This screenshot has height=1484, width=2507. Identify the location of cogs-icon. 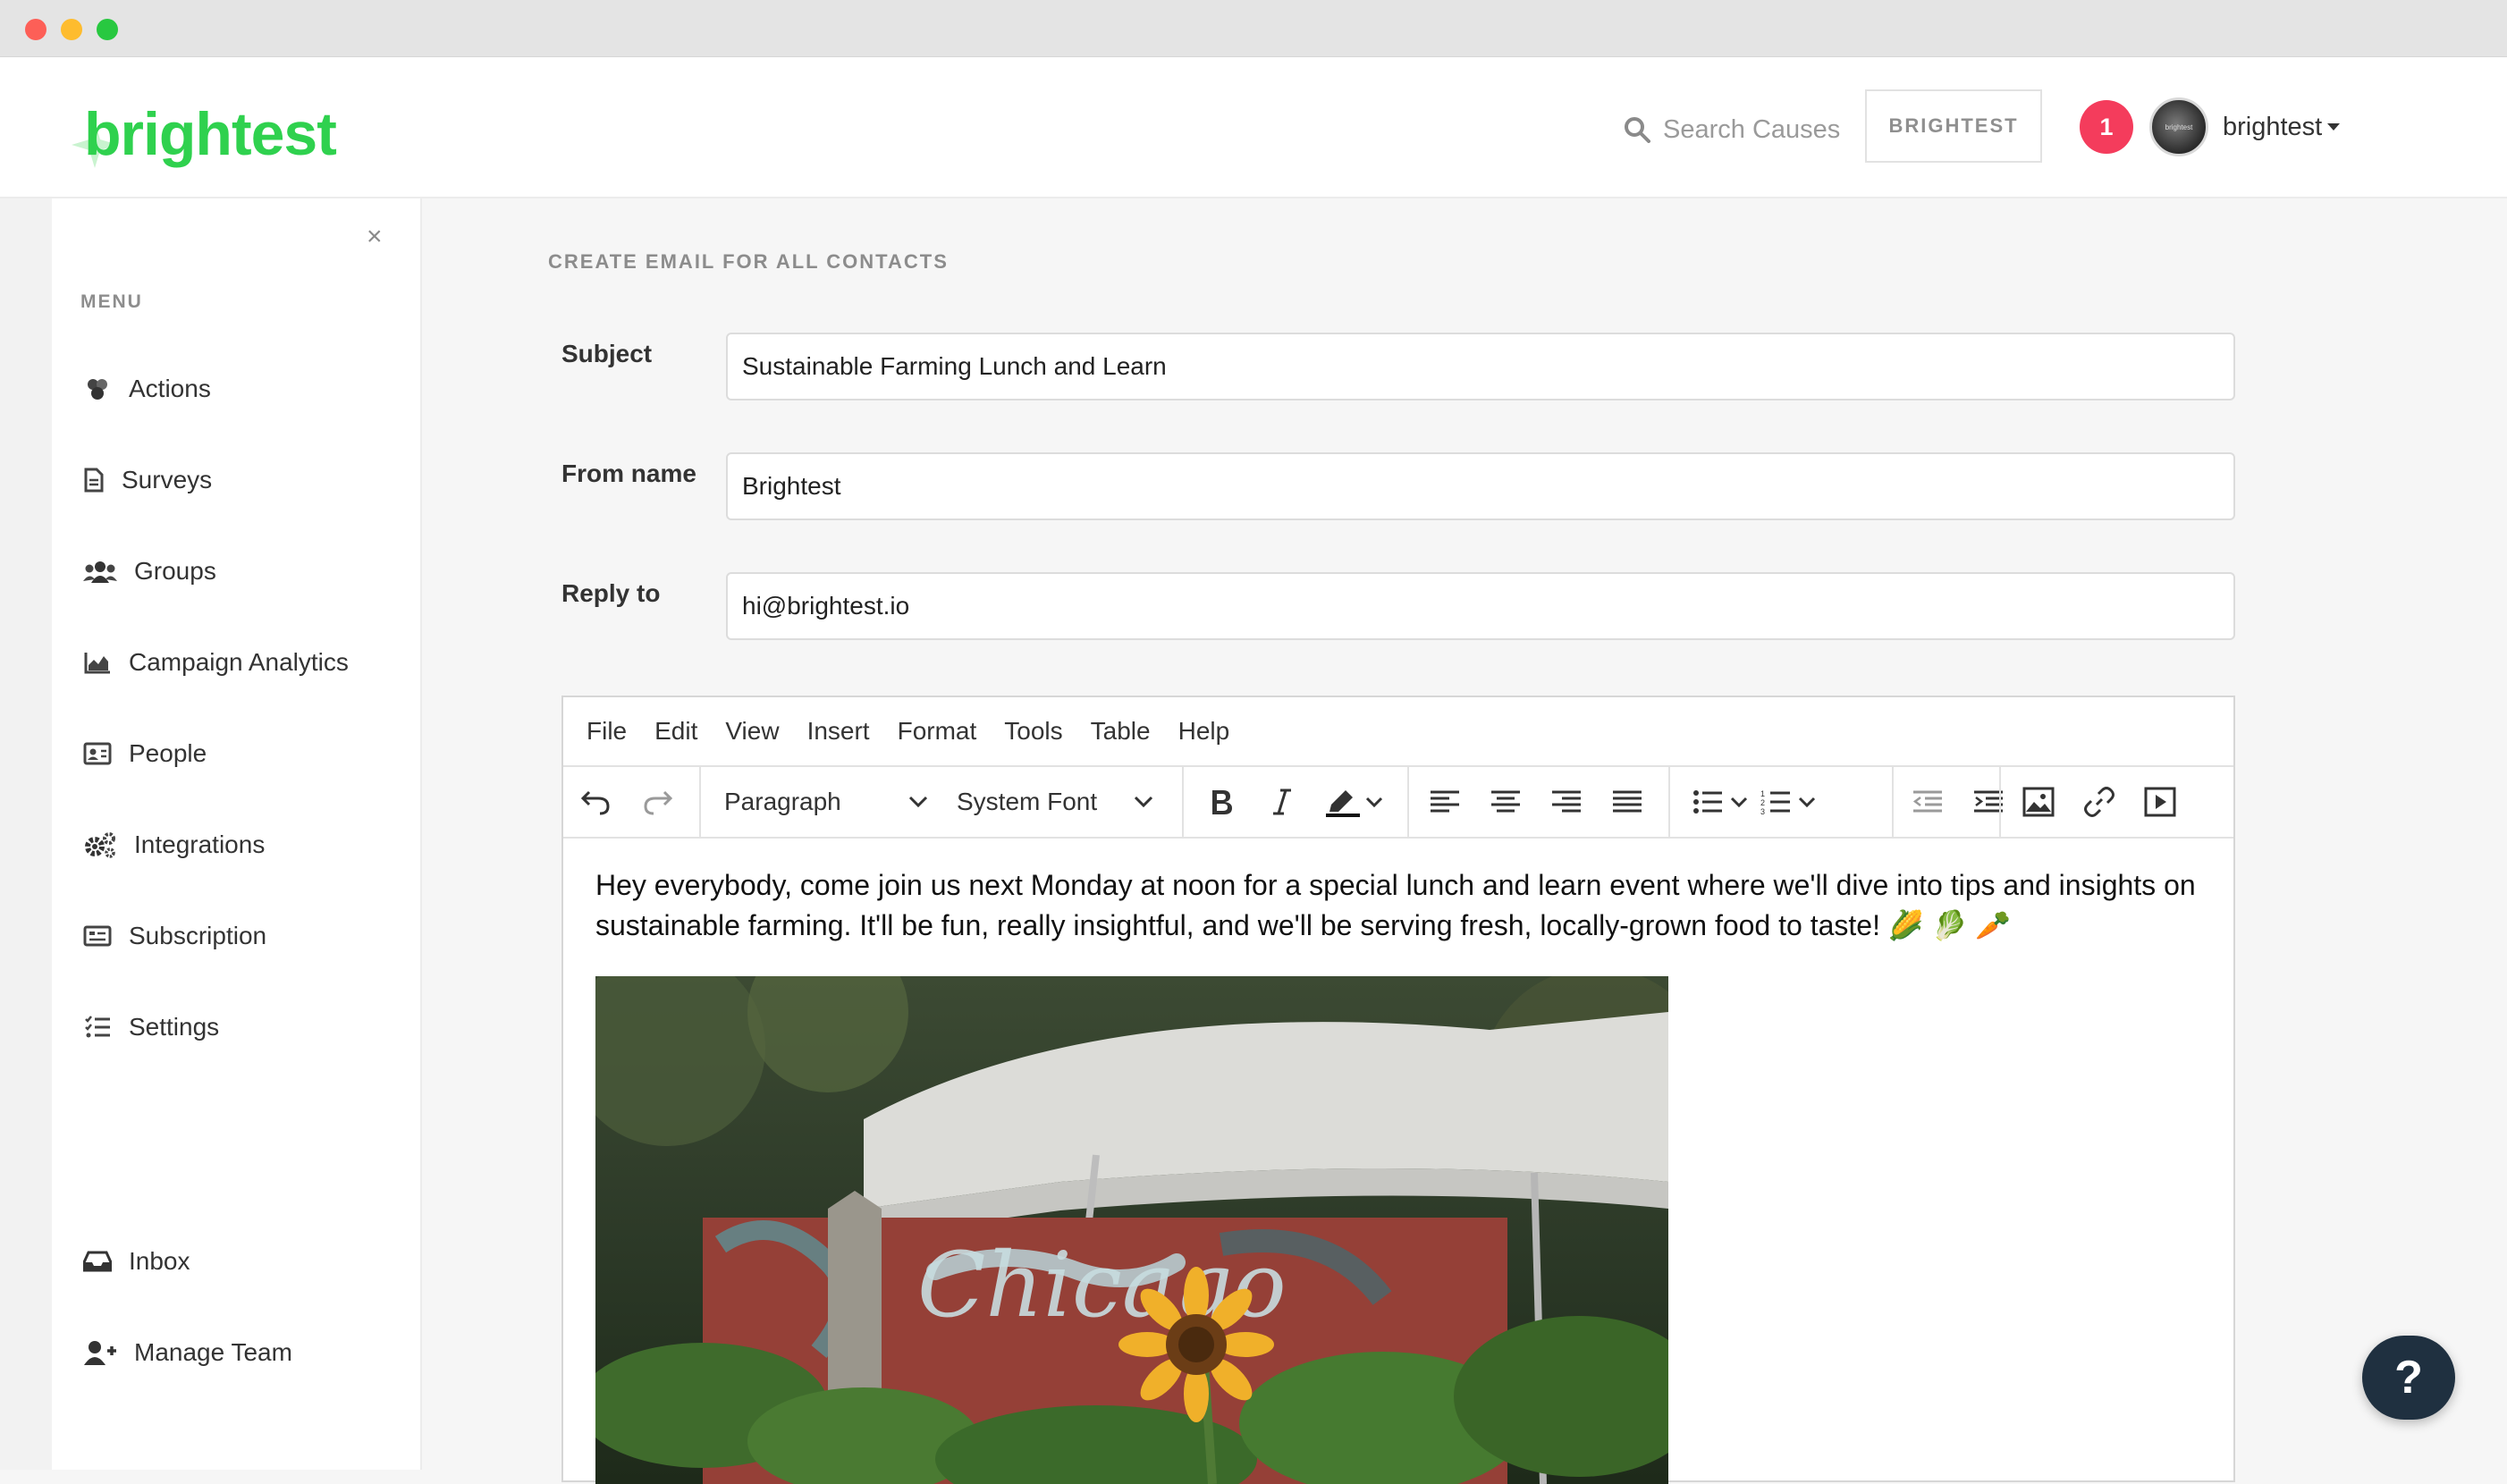
(100, 845).